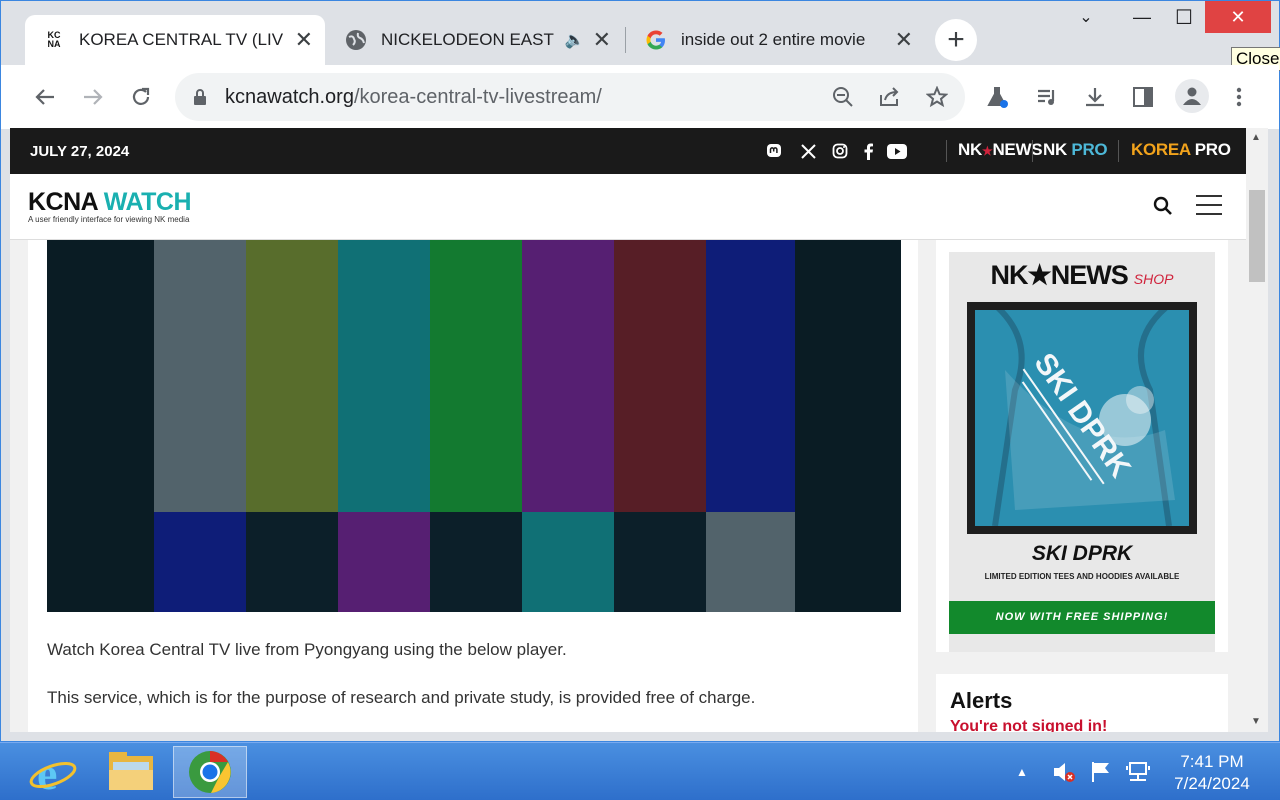 The image size is (1280, 800). Describe the element at coordinates (1095, 97) in the screenshot. I see `download-icon` at that location.